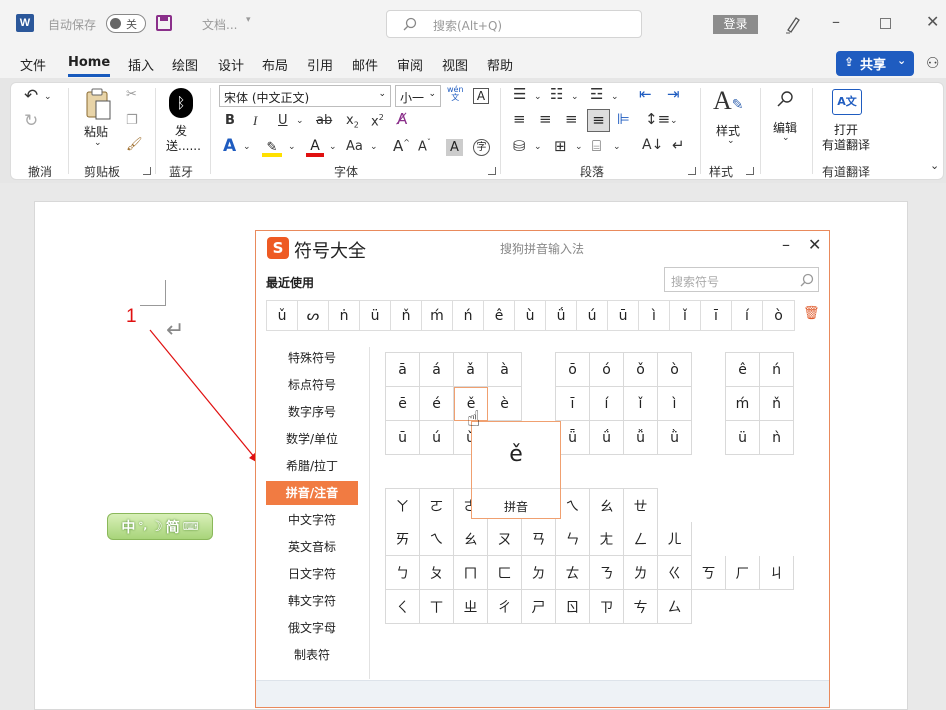 This screenshot has width=946, height=710. Describe the element at coordinates (312, 520) in the screenshot. I see `category-item: 中文字符` at that location.